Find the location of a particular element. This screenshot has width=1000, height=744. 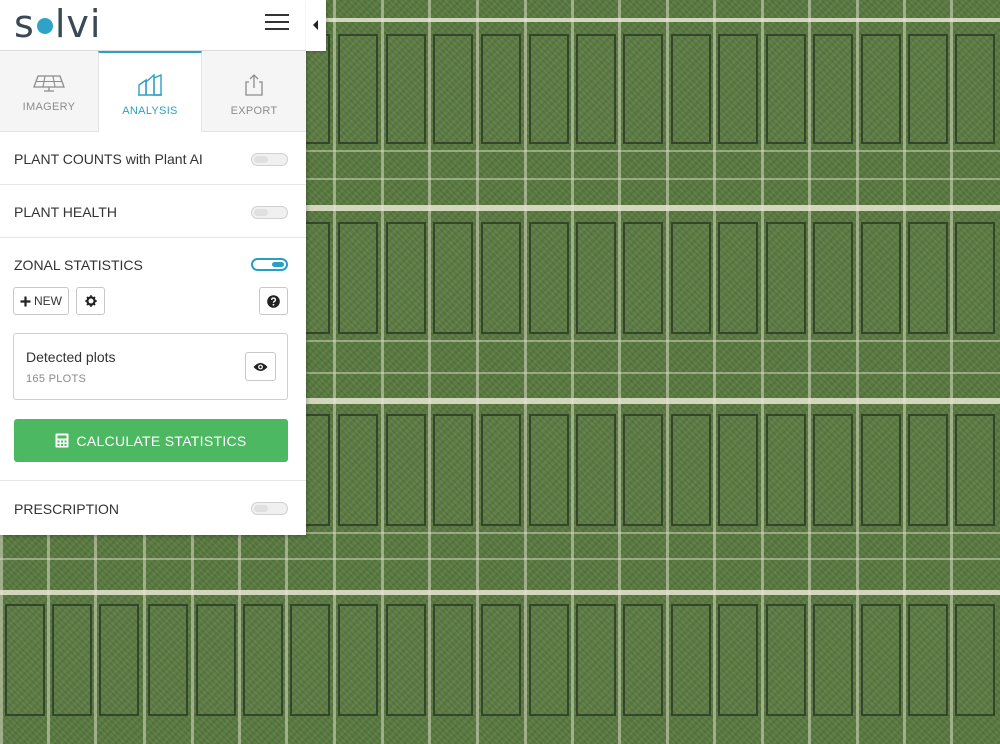

plant-health-label: PLANT HEALTH is located at coordinates (65, 212).